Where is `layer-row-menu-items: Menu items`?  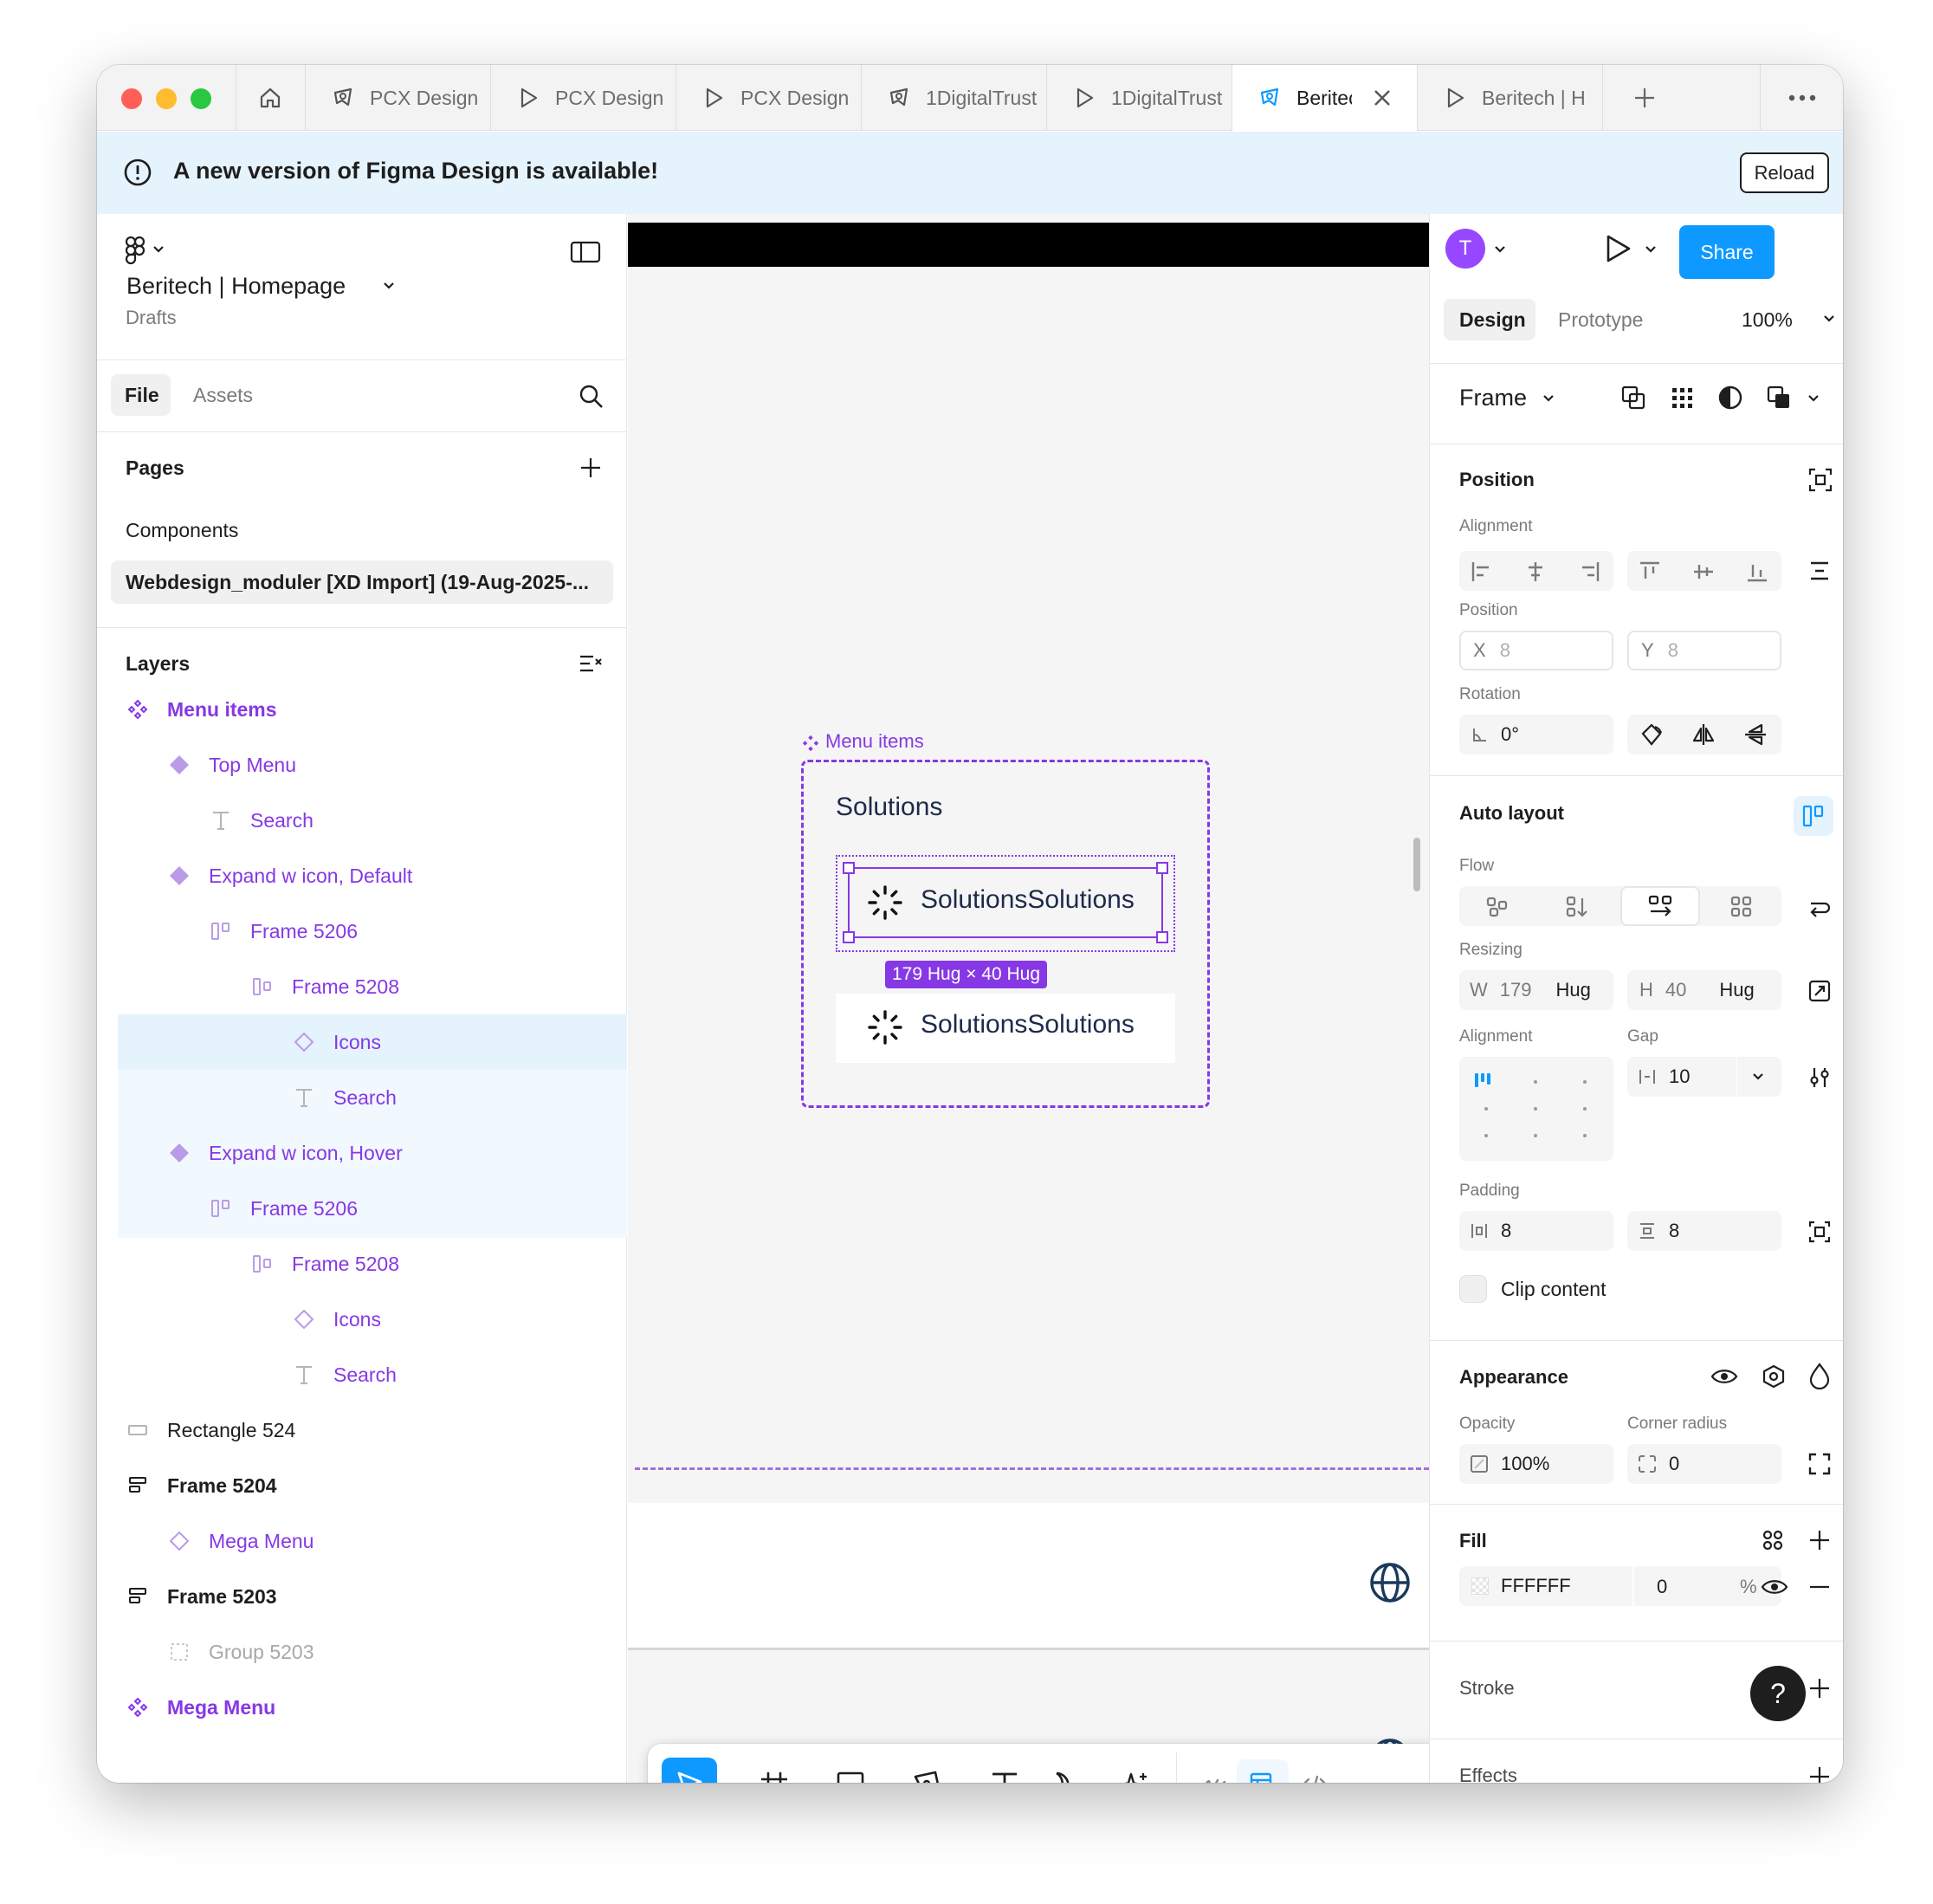
layer-row-menu-items: Menu items is located at coordinates (362, 709).